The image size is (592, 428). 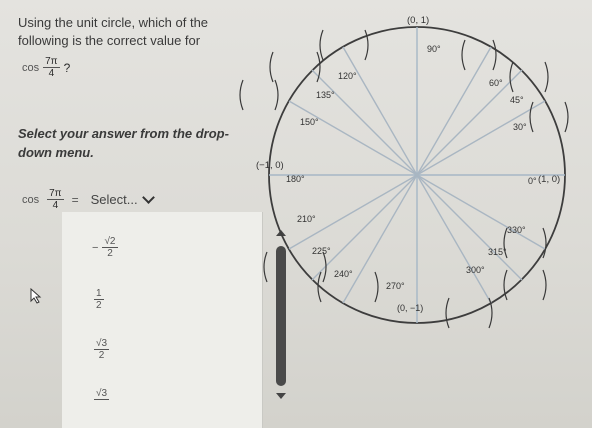 What do you see at coordinates (516, 230) in the screenshot?
I see `degree-330: 330°` at bounding box center [516, 230].